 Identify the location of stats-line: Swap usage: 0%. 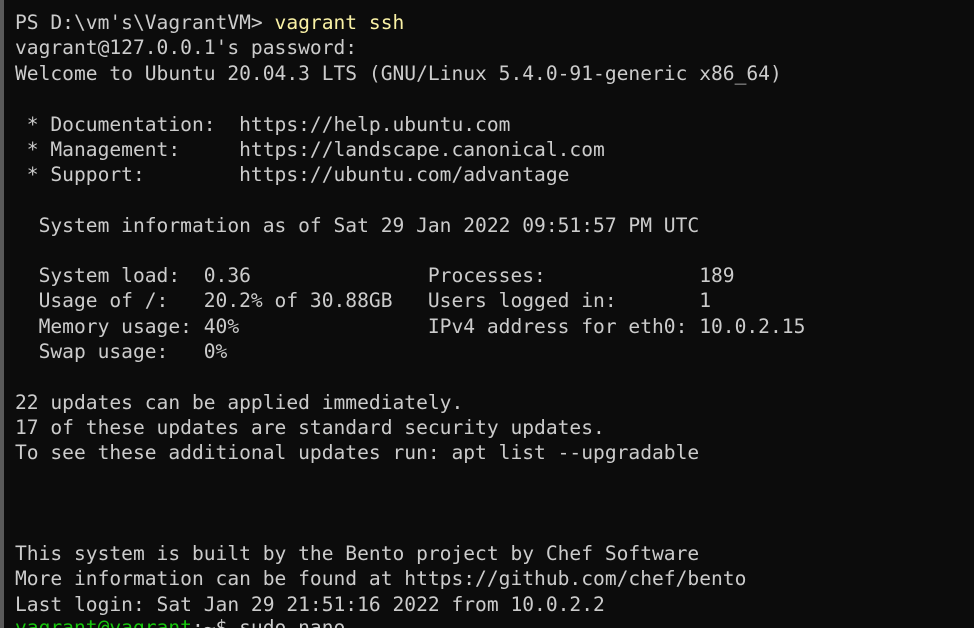
(121, 351).